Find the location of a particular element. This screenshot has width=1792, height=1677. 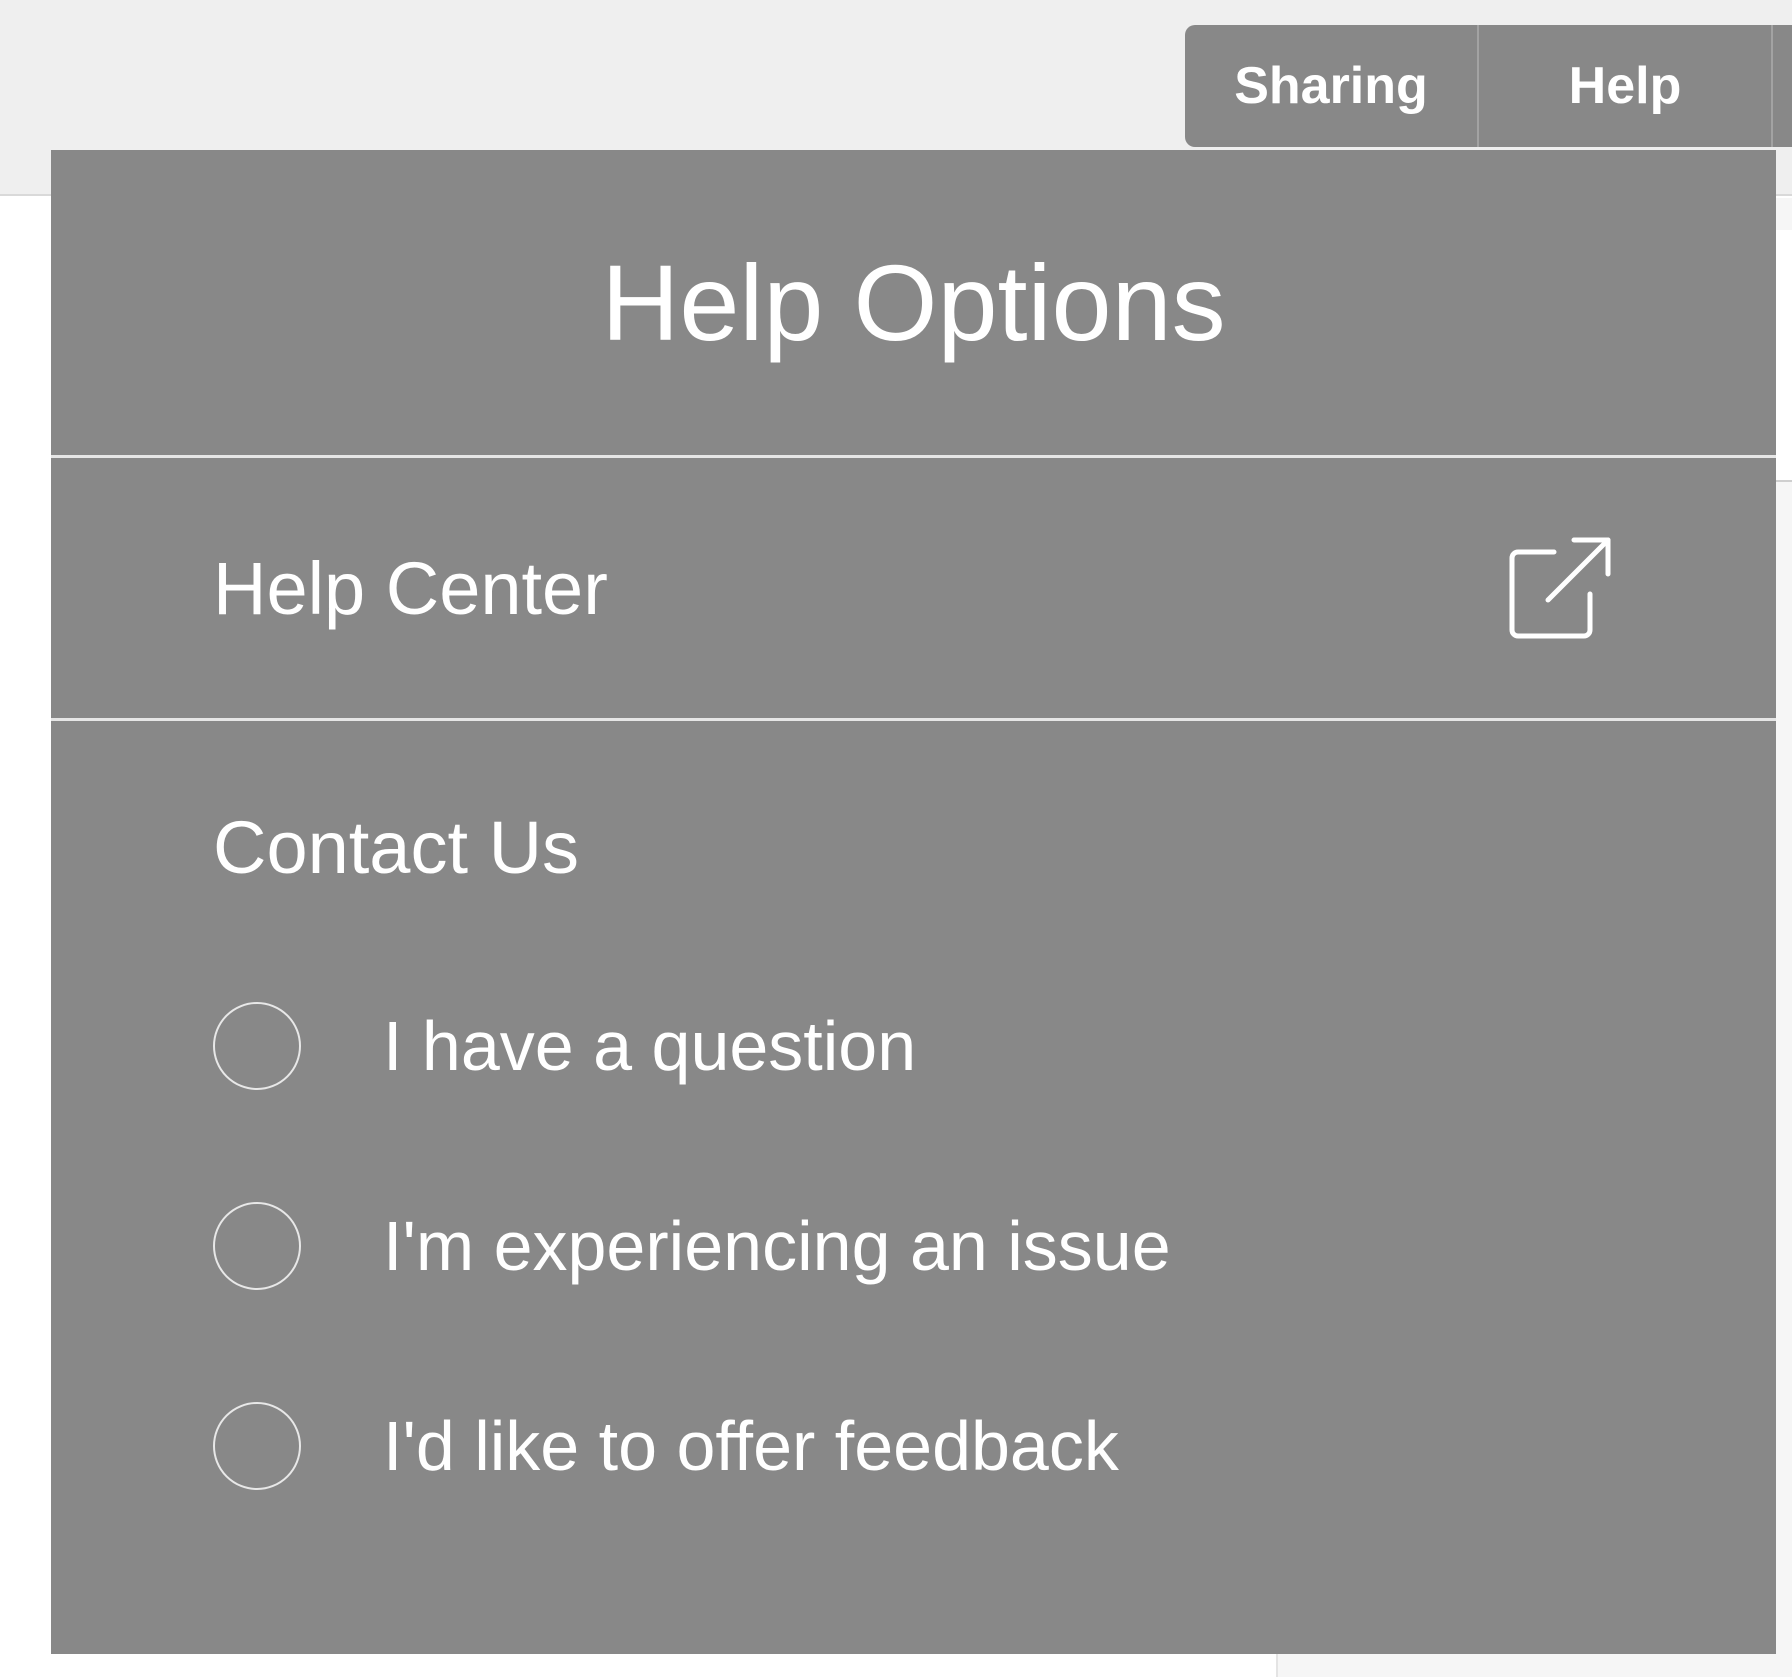

help-button: Help is located at coordinates (1626, 86).